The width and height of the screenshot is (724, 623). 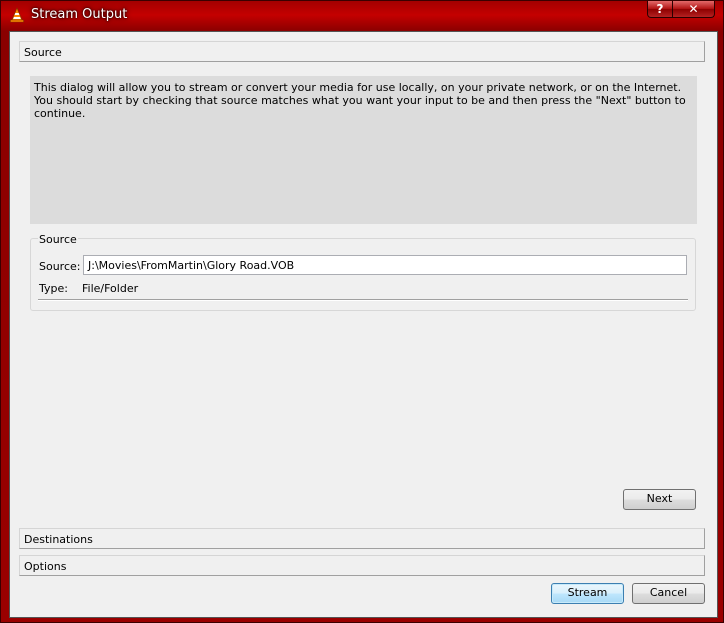 What do you see at coordinates (110, 288) in the screenshot?
I see `type-value: File/Folder` at bounding box center [110, 288].